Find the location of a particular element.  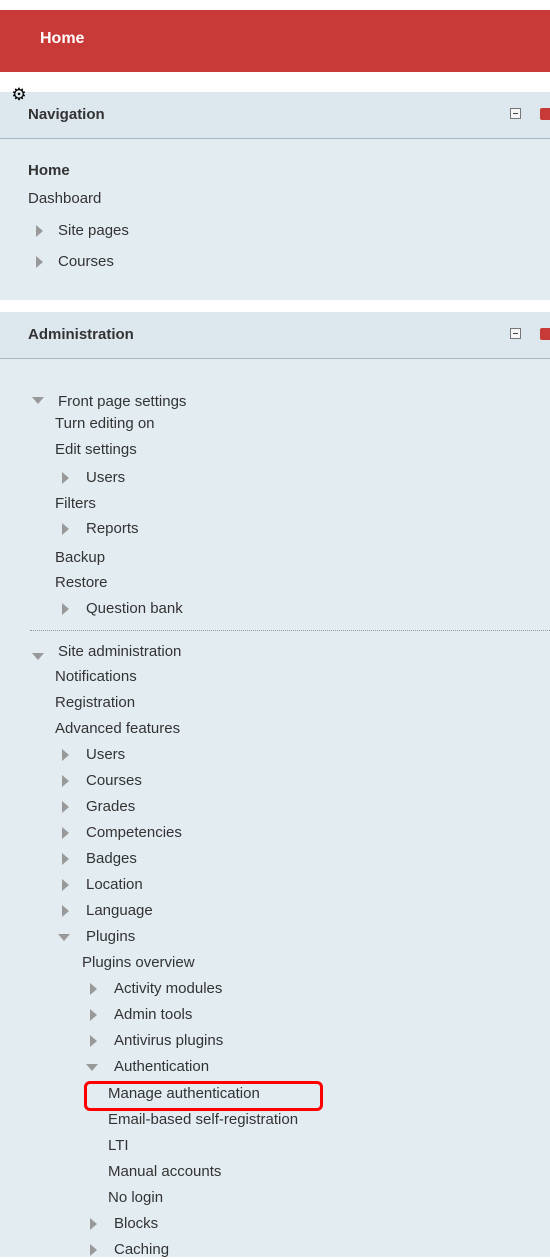

nav-item-courses: Courses is located at coordinates (86, 262).